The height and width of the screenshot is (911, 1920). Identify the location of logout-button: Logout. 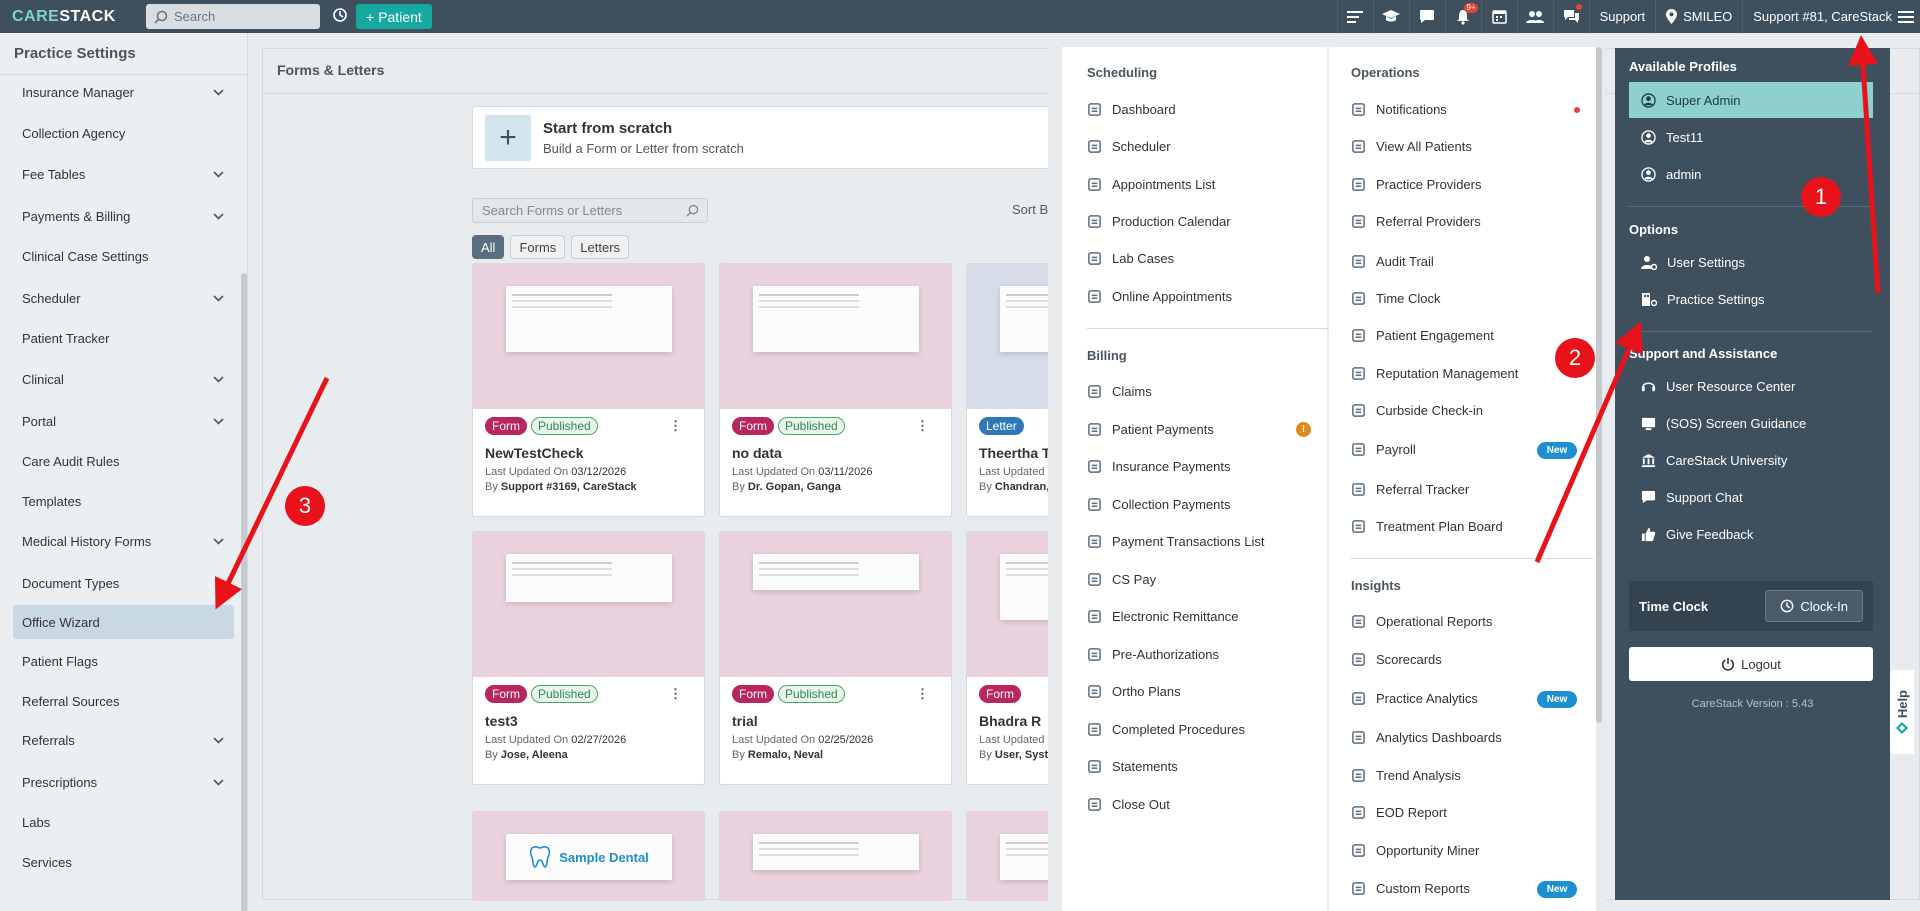
(1751, 664).